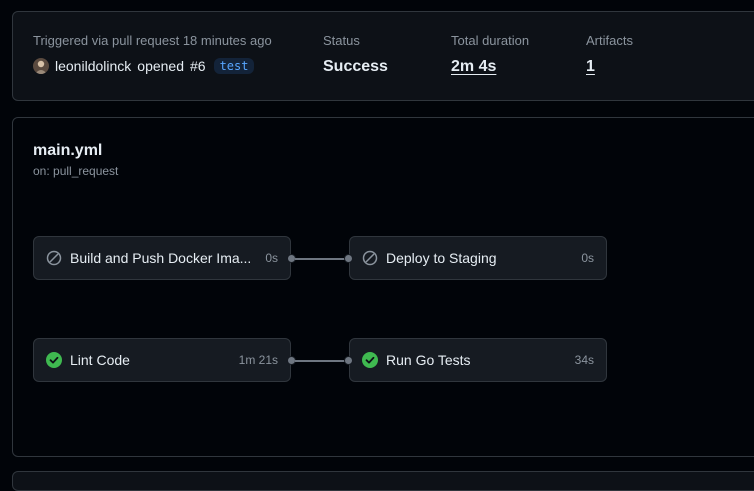 This screenshot has width=754, height=491. Describe the element at coordinates (93, 66) in the screenshot. I see `actor-name: leonildolinck` at that location.